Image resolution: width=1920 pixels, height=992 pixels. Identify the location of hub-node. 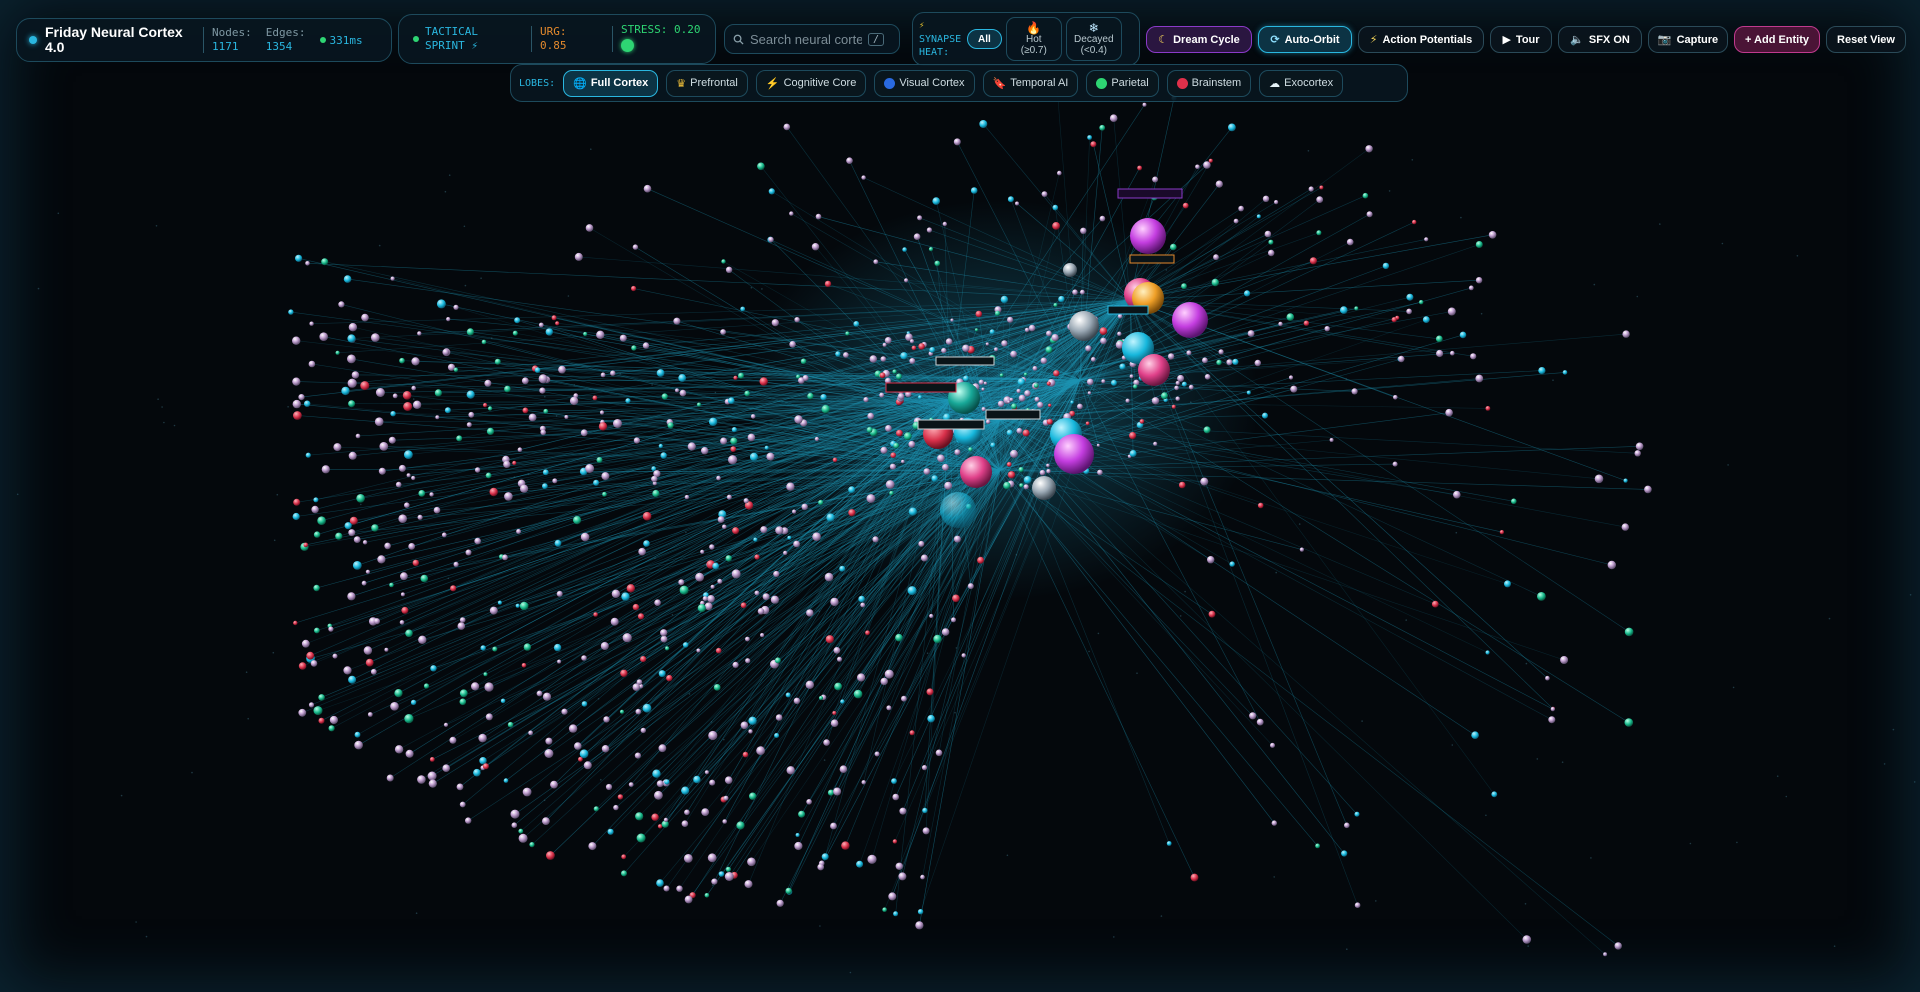
(1084, 326).